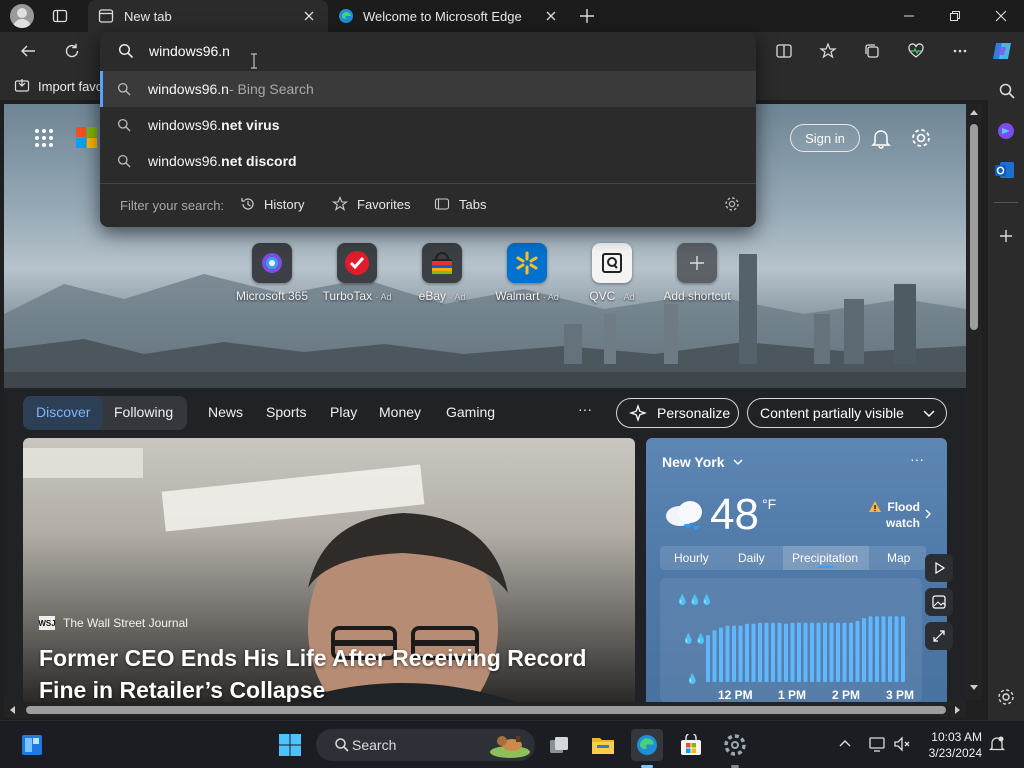 This screenshot has height=768, width=1024. Describe the element at coordinates (974, 227) in the screenshot. I see `vertical-scroll-thumb` at that location.